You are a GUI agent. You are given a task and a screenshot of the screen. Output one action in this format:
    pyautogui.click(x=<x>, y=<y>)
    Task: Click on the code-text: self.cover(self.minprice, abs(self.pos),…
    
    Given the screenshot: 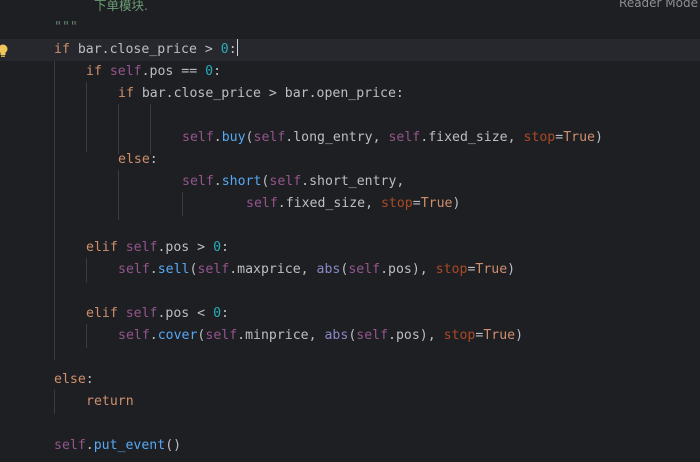 What is the action you would take?
    pyautogui.click(x=320, y=336)
    